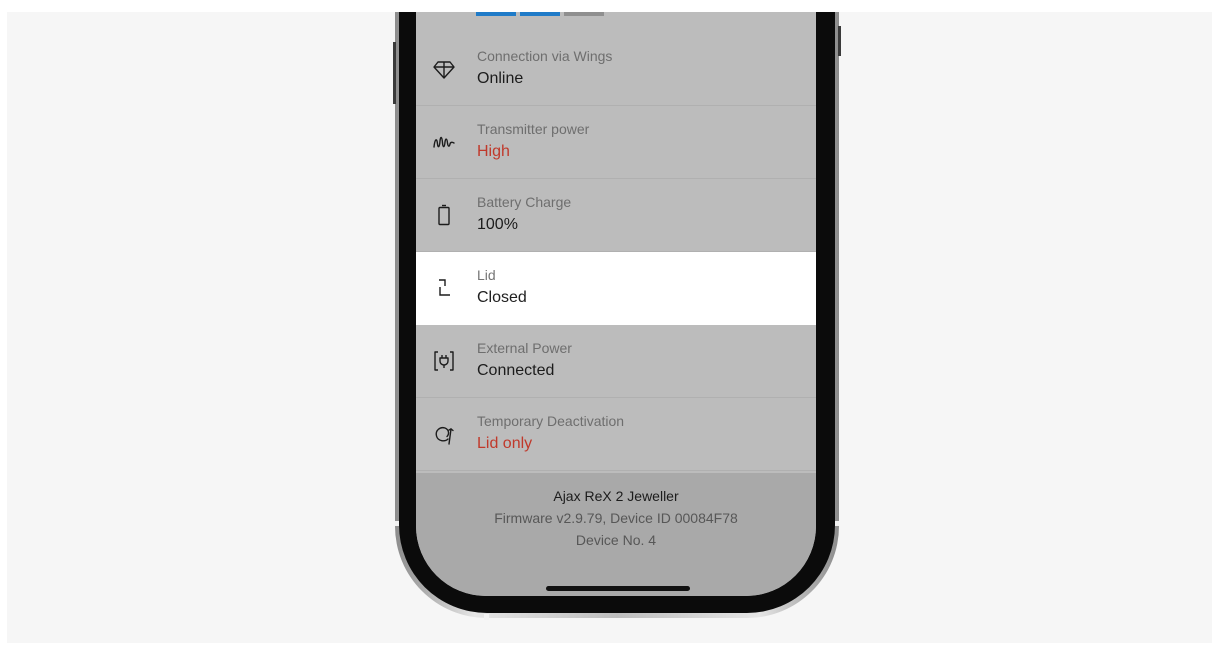  I want to click on row-label: Lid, so click(486, 275).